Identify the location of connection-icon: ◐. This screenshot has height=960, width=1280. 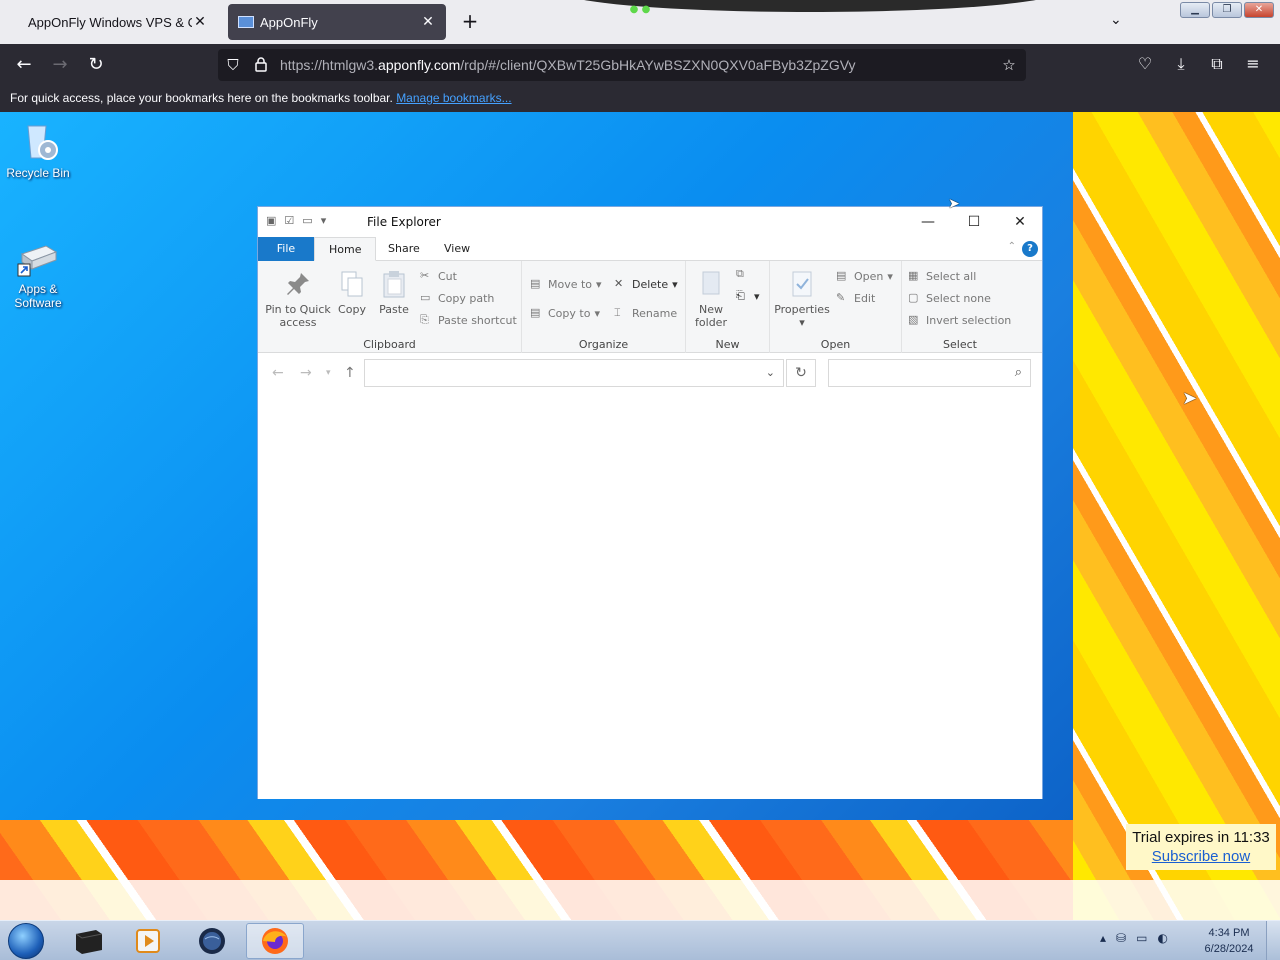
(1162, 938).